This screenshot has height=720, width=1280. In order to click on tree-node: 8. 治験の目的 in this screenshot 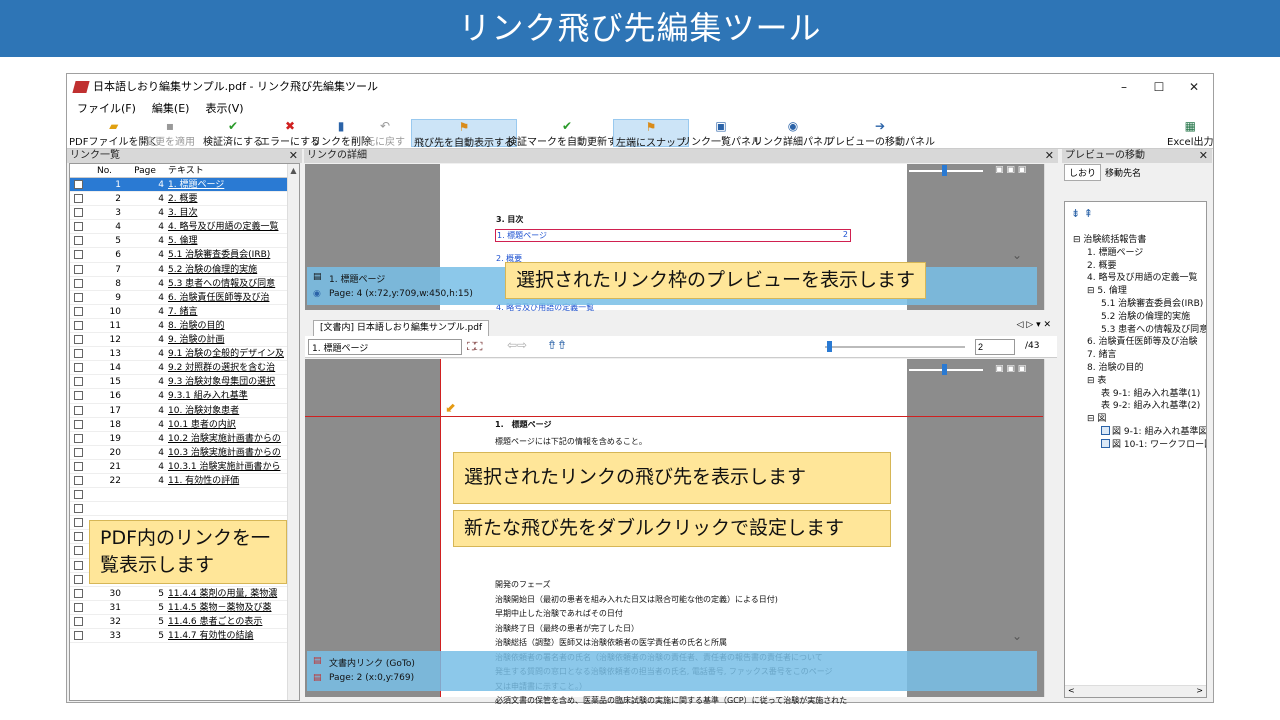, I will do `click(1115, 366)`.